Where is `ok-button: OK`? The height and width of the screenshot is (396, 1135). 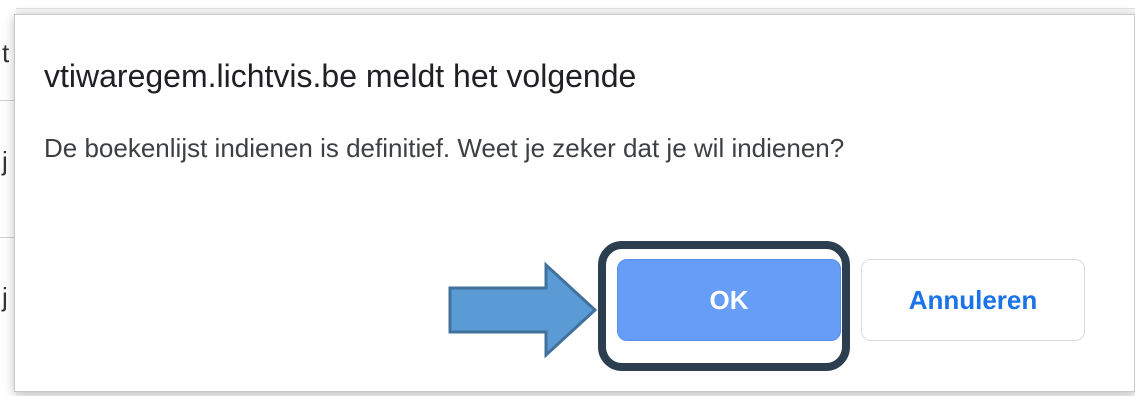
ok-button: OK is located at coordinates (729, 300).